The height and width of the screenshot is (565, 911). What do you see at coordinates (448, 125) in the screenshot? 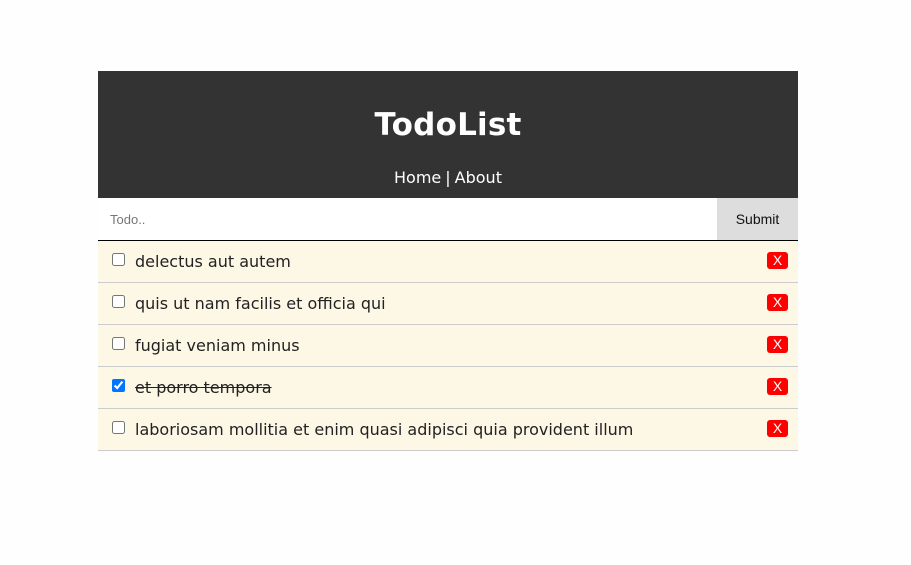
I see `page-title: TodoList` at bounding box center [448, 125].